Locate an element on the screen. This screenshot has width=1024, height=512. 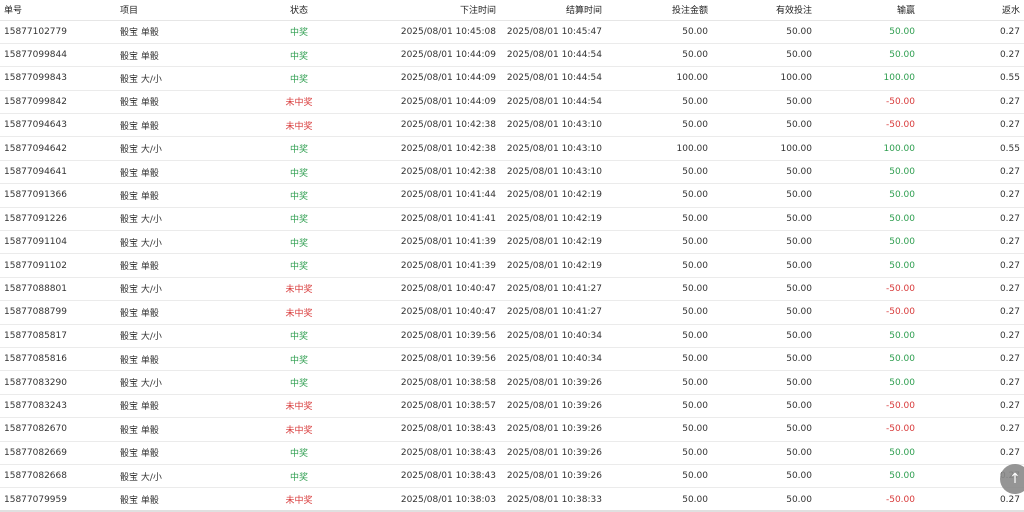
header-settle-time: 结算时间 is located at coordinates (553, 10).